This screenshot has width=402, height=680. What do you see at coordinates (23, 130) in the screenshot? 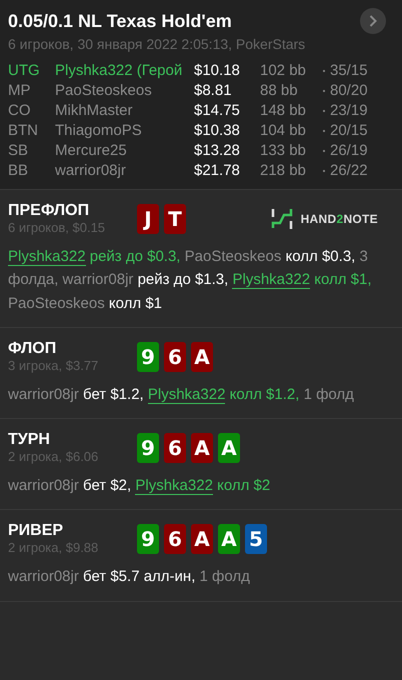
I see `player-position: BTN` at bounding box center [23, 130].